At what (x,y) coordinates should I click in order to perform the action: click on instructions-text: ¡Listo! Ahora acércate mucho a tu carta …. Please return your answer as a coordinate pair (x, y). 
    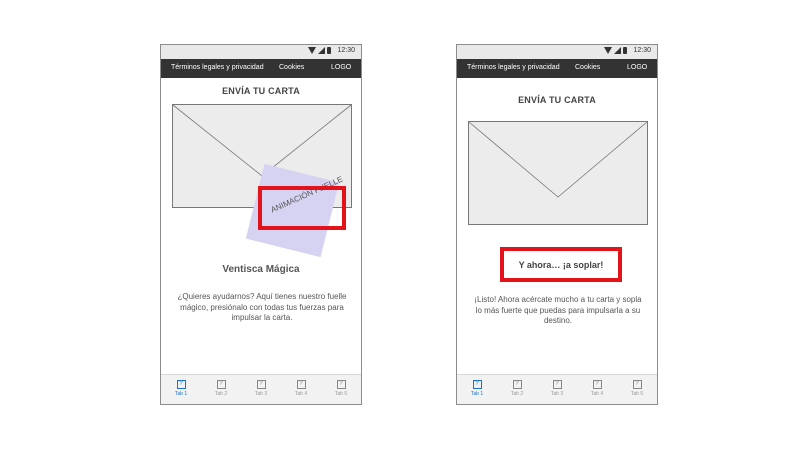
    Looking at the image, I should click on (558, 310).